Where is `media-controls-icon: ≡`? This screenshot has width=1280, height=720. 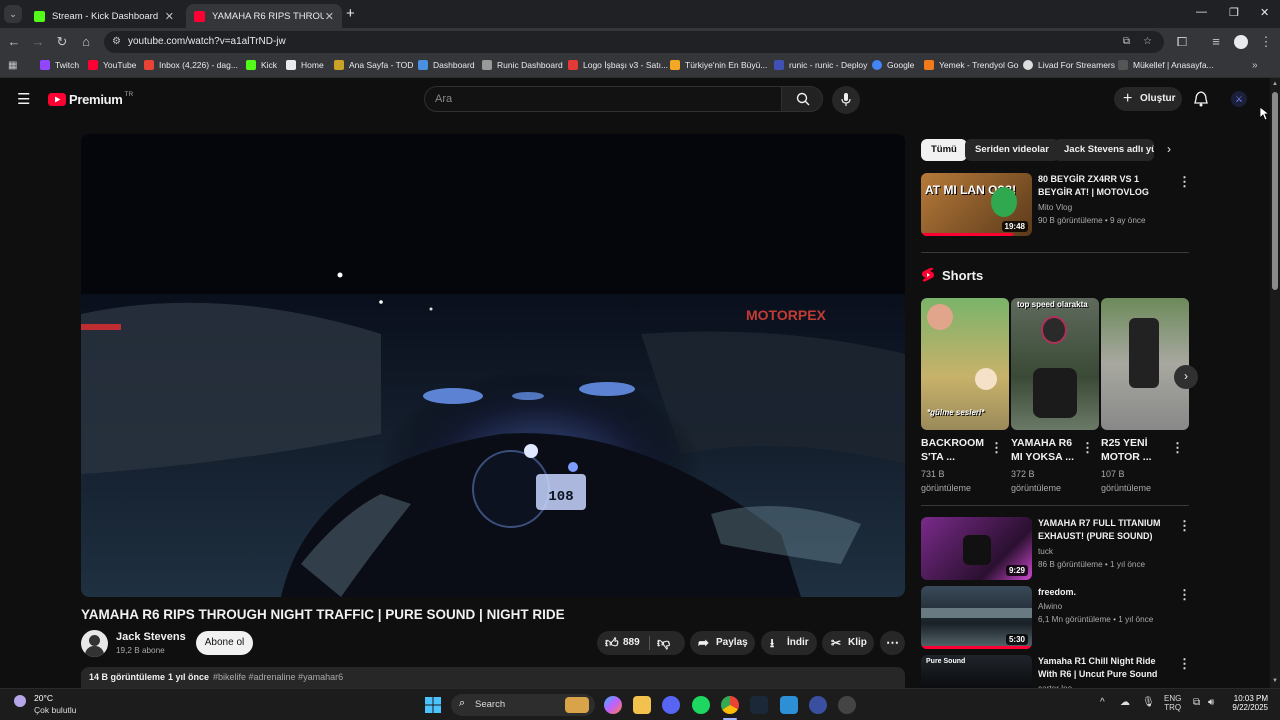 media-controls-icon: ≡ is located at coordinates (1216, 42).